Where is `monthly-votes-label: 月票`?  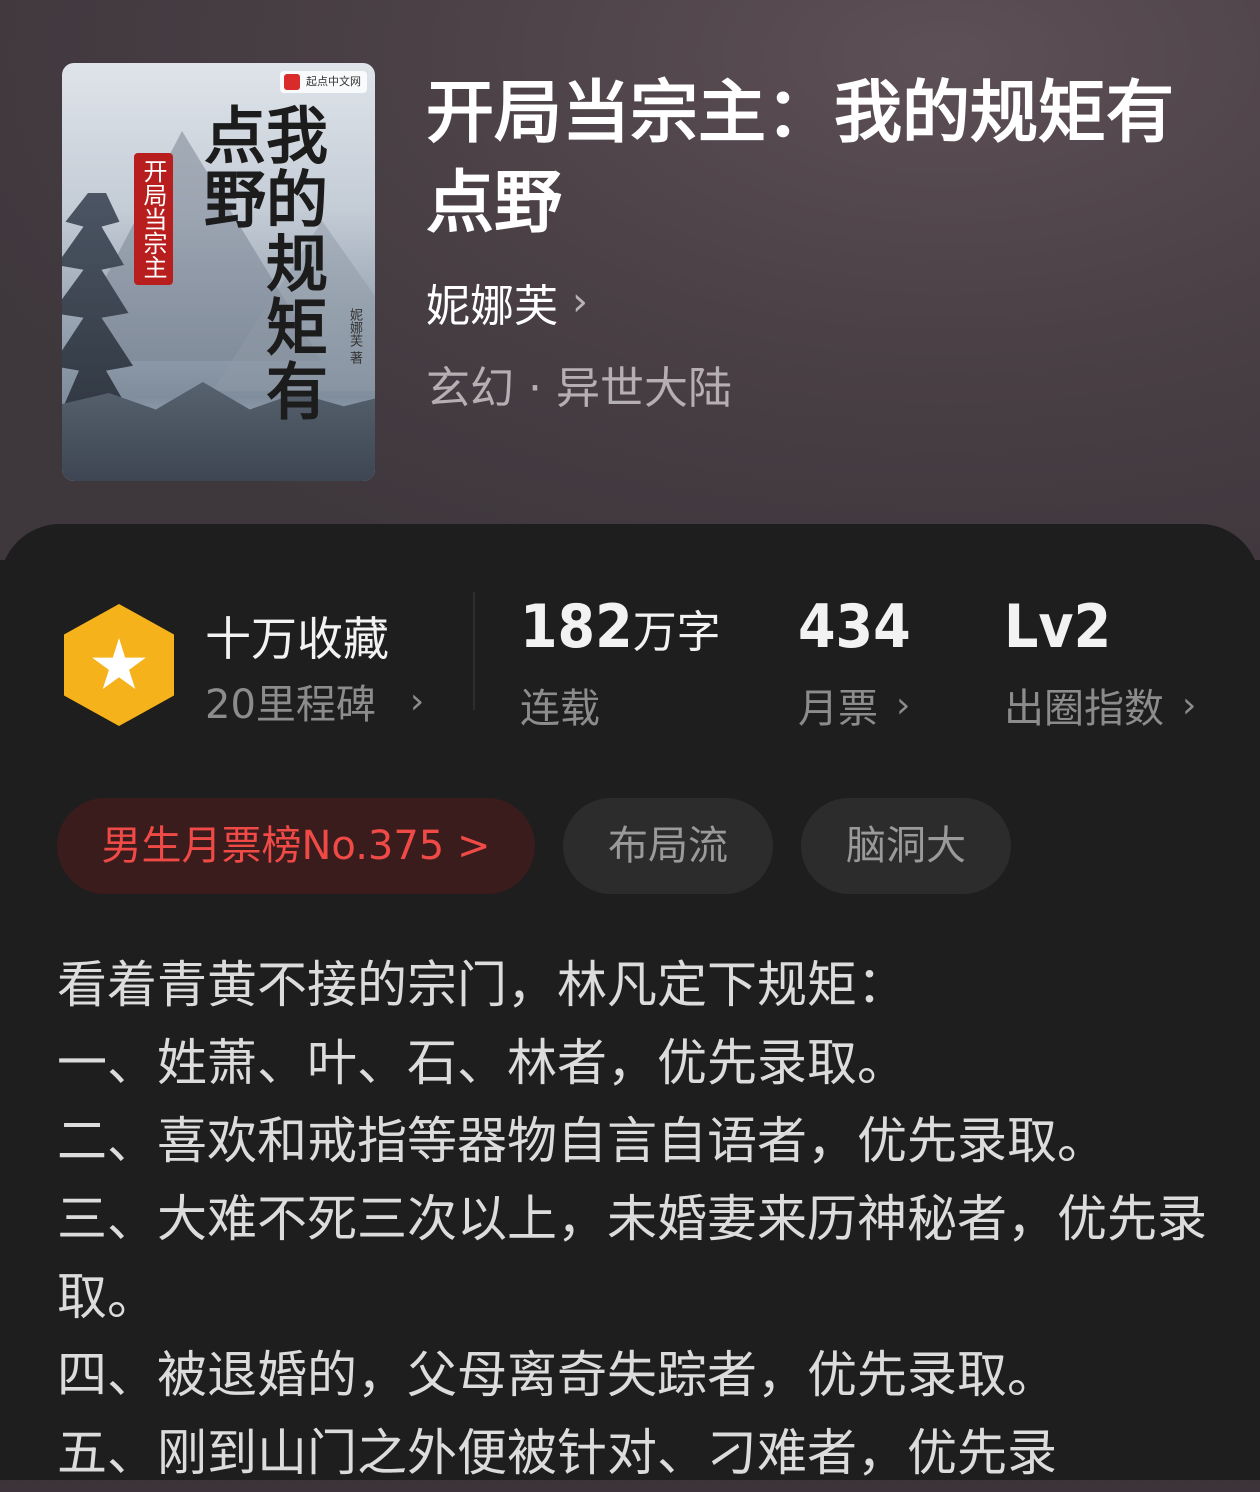 monthly-votes-label: 月票 is located at coordinates (838, 709).